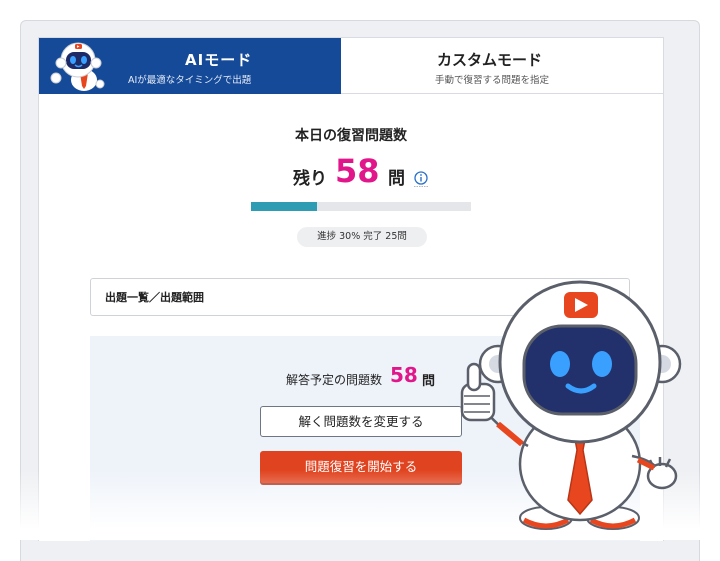 This screenshot has width=720, height=561. I want to click on tab-ai-title: AIモード, so click(219, 60).